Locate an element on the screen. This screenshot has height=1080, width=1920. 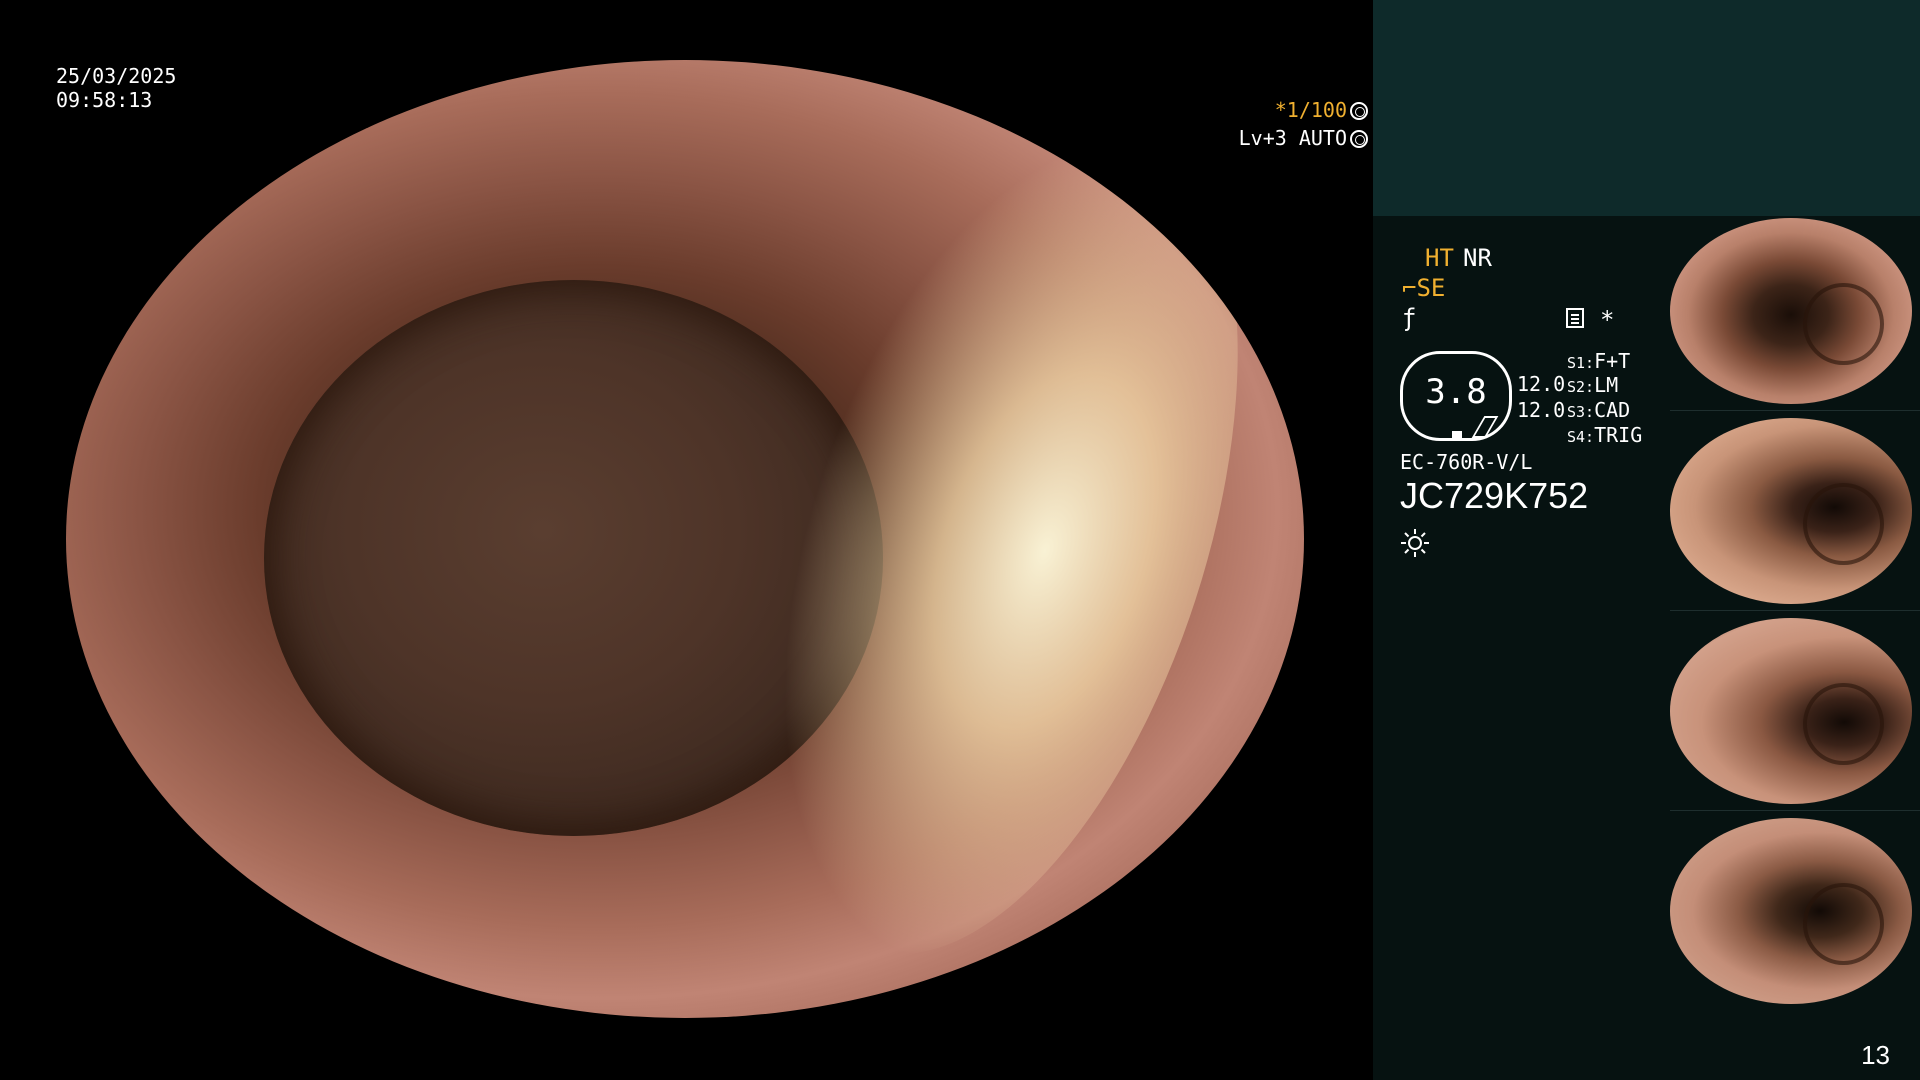
nr-label: NR is located at coordinates (1477, 258).